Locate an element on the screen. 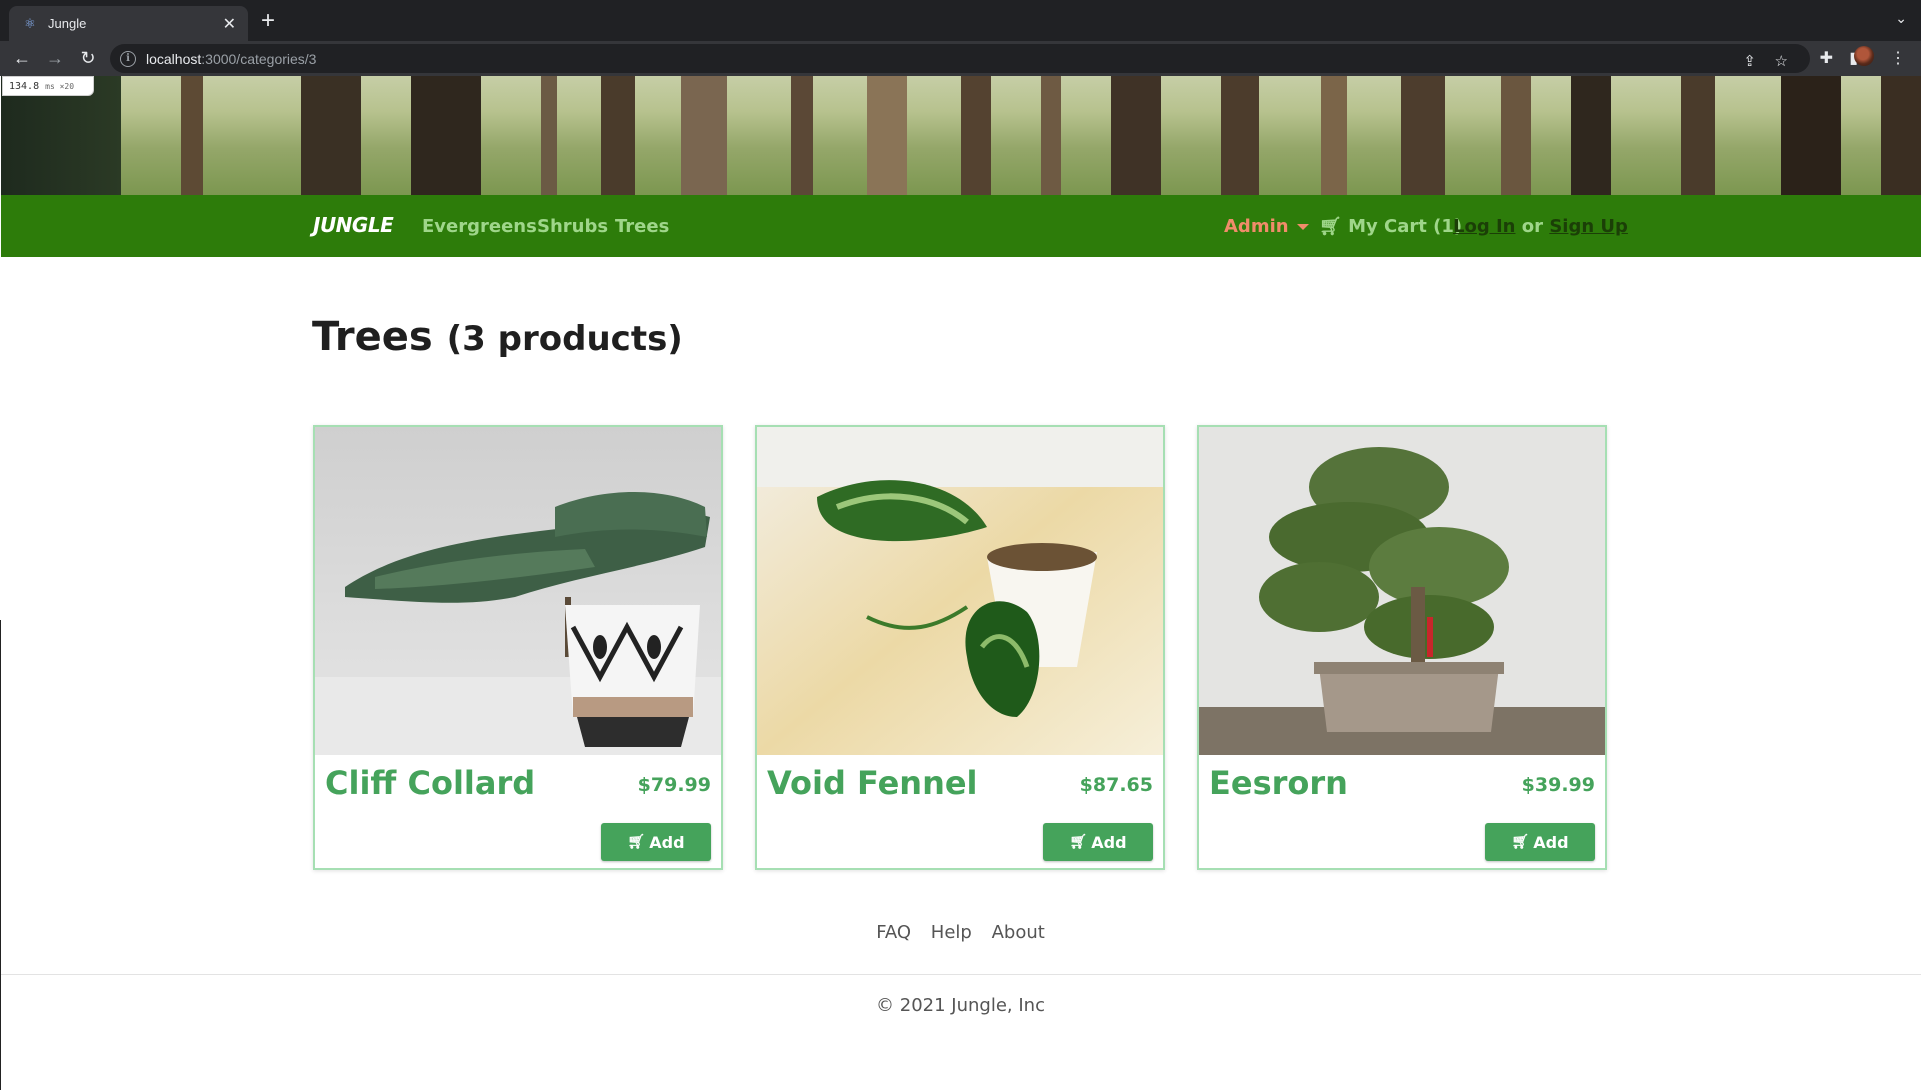  pothos-plant-image is located at coordinates (960, 591).